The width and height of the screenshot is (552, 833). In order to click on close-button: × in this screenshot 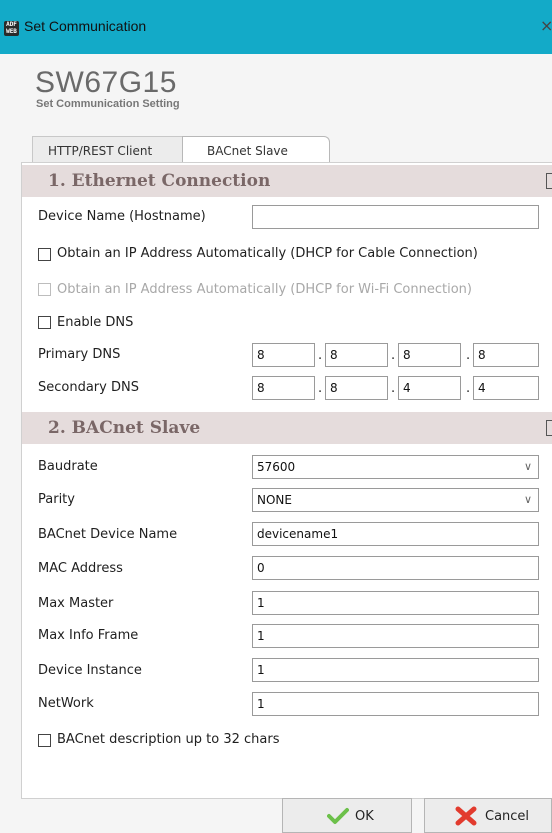, I will do `click(546, 25)`.